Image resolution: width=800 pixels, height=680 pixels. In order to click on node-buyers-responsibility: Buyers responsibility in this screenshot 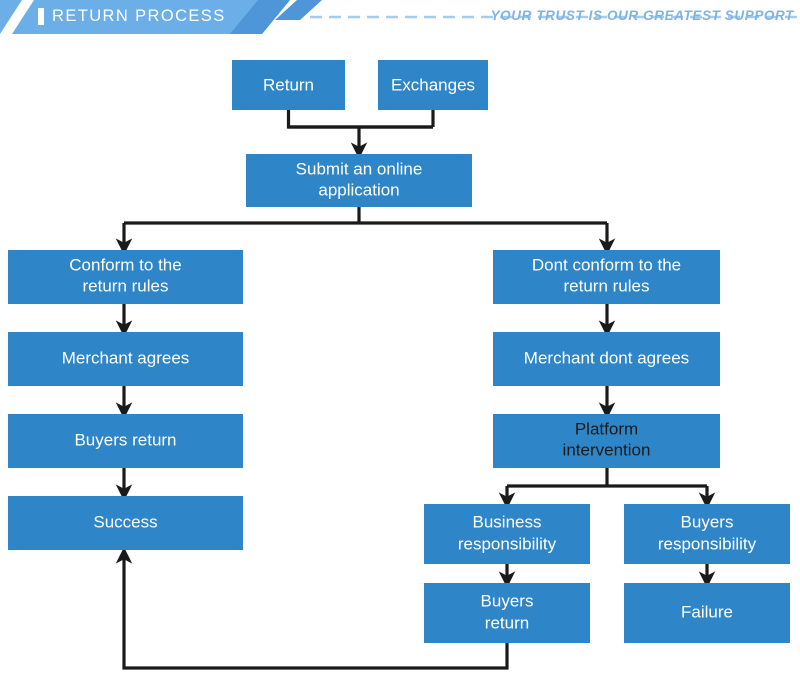, I will do `click(707, 534)`.